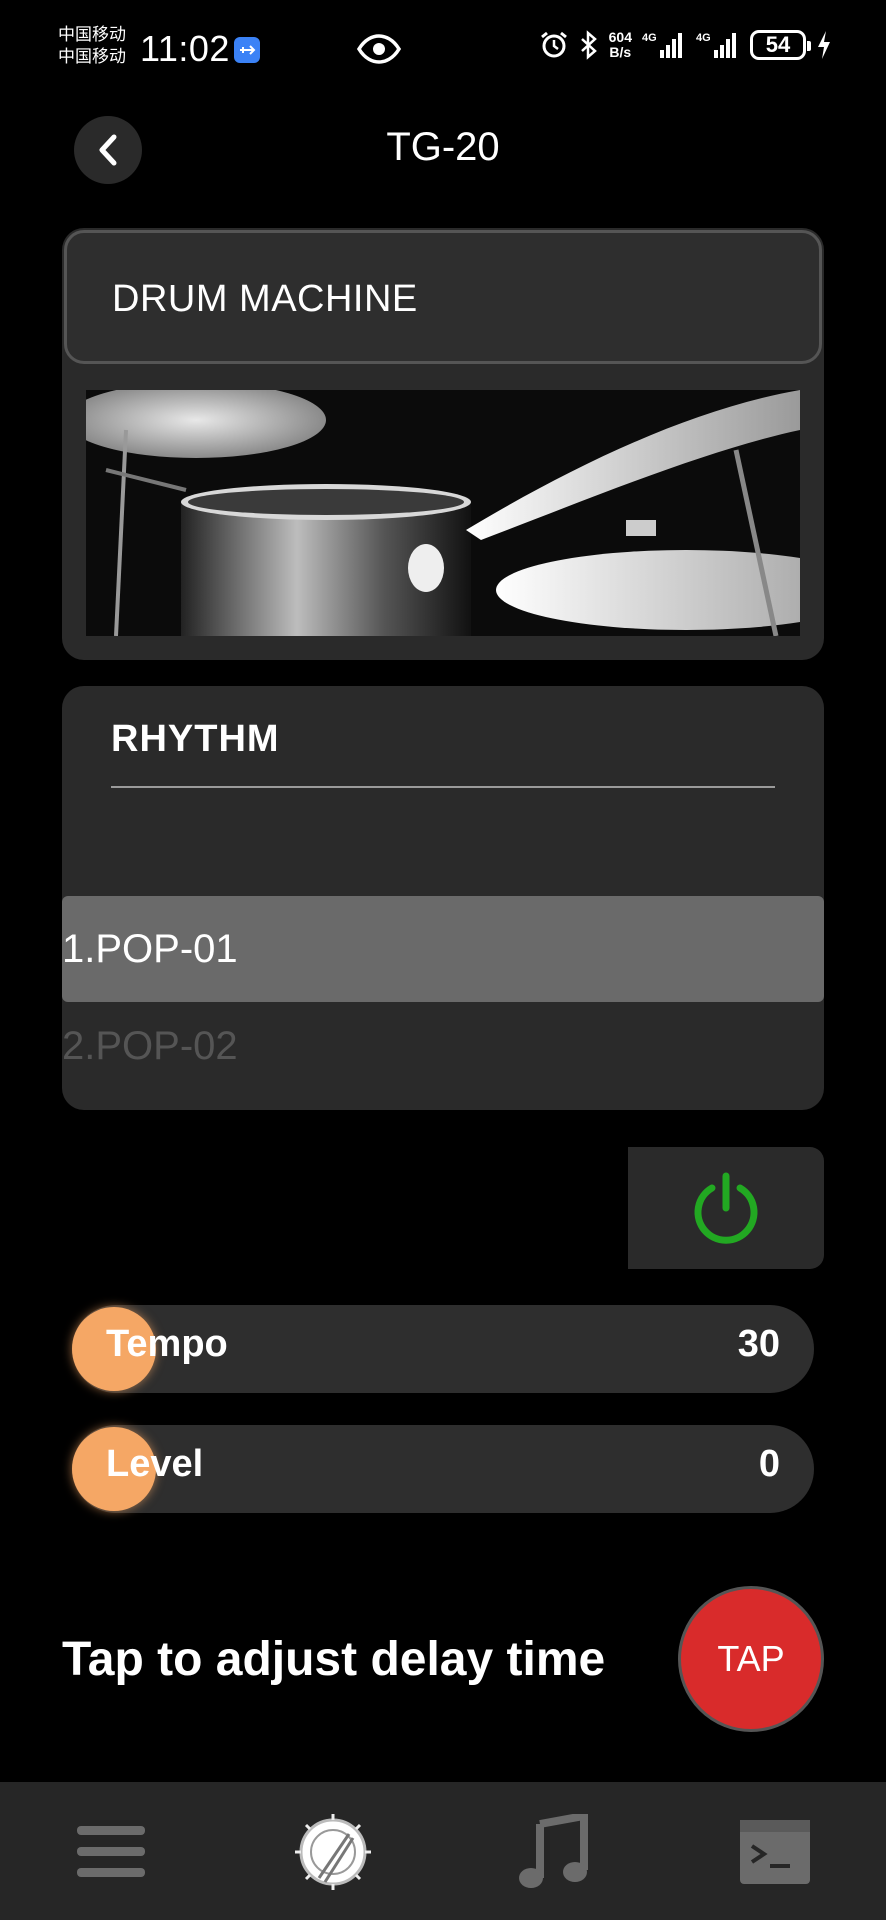 Image resolution: width=886 pixels, height=1920 pixels. What do you see at coordinates (588, 45) in the screenshot?
I see `bluetooth-icon` at bounding box center [588, 45].